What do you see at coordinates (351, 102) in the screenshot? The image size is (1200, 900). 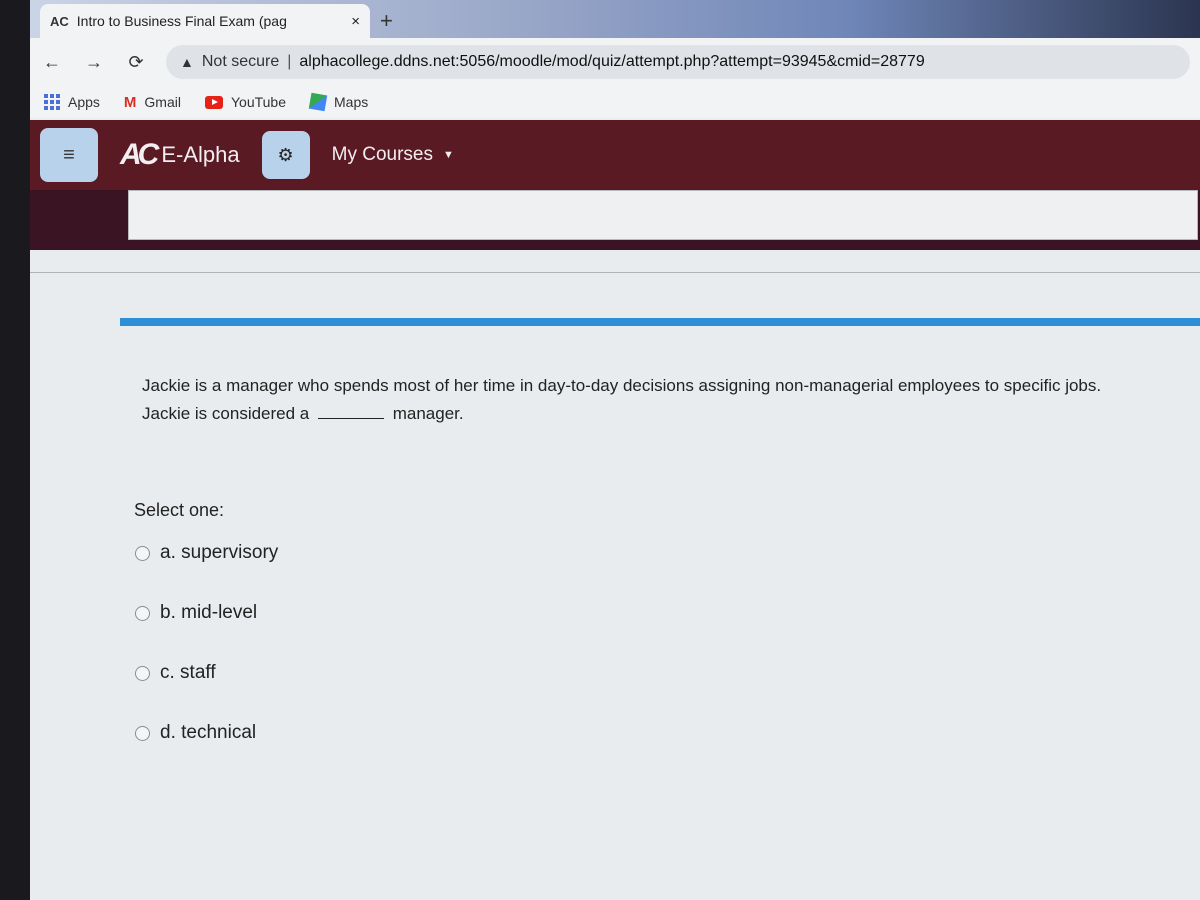 I see `bookmark-label: Maps` at bounding box center [351, 102].